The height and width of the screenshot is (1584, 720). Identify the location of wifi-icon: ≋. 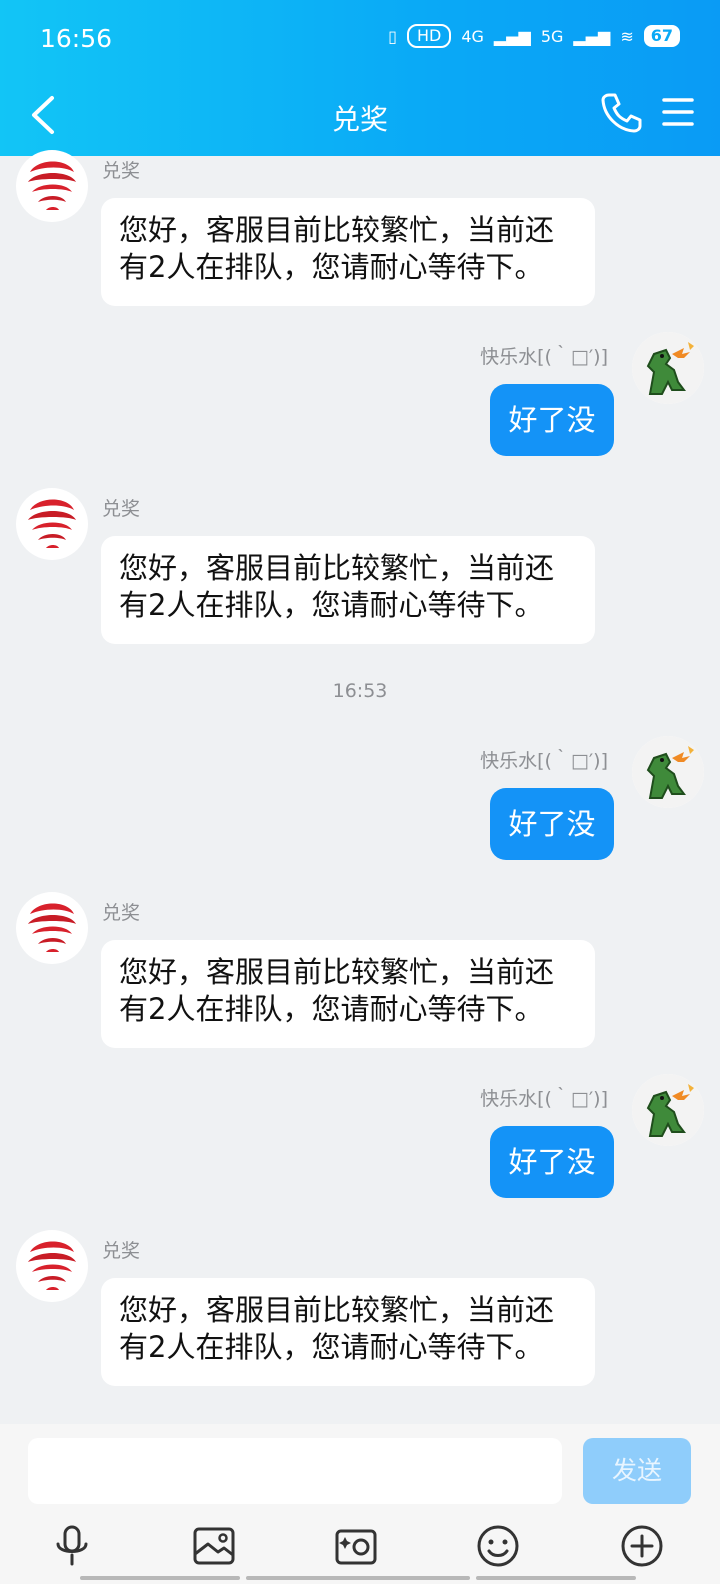
(627, 36).